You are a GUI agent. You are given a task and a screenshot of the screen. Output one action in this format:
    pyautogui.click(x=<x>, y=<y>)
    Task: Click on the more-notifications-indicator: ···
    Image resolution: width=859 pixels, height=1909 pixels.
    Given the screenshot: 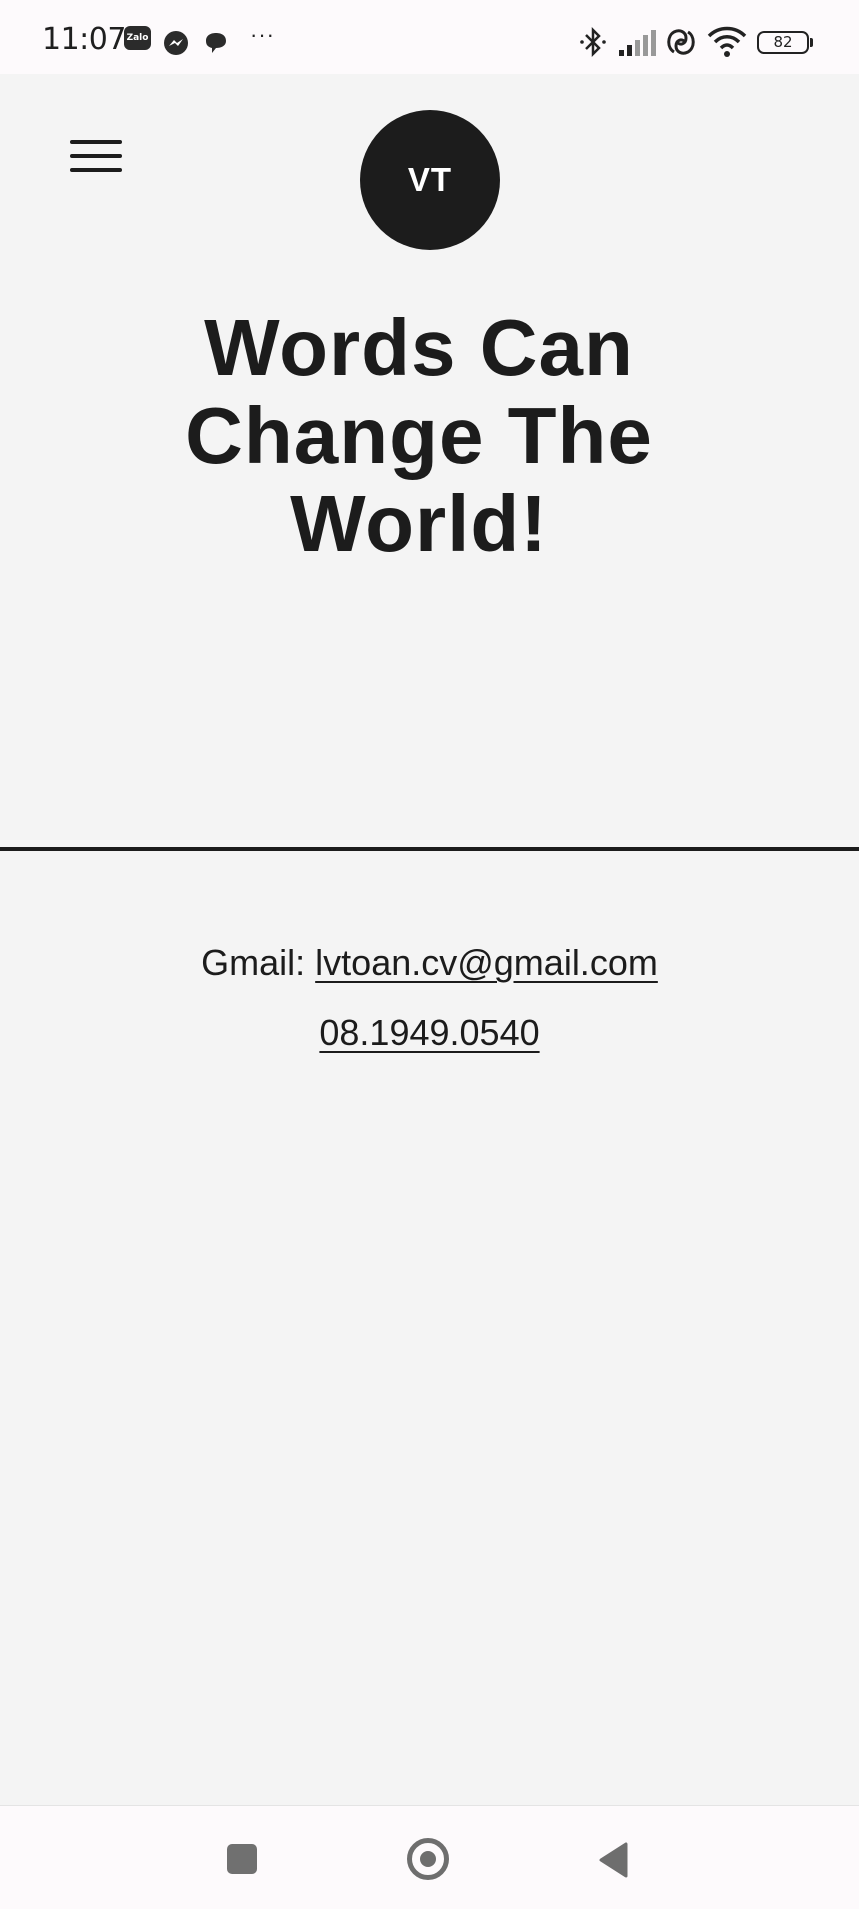 What is the action you would take?
    pyautogui.click(x=262, y=34)
    